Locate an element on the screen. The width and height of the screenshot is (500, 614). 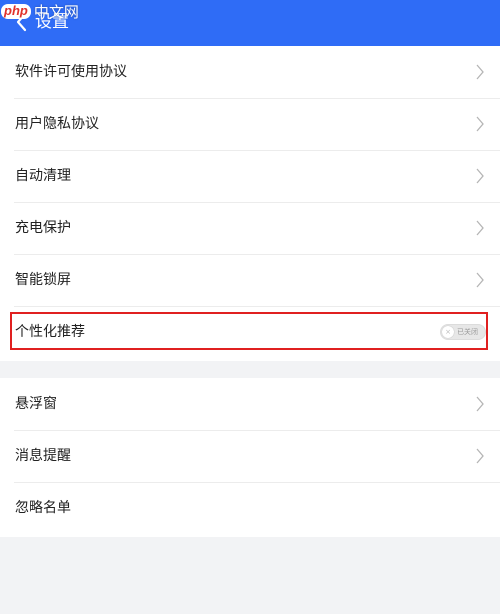
setting-label: 自动清理 is located at coordinates (43, 176).